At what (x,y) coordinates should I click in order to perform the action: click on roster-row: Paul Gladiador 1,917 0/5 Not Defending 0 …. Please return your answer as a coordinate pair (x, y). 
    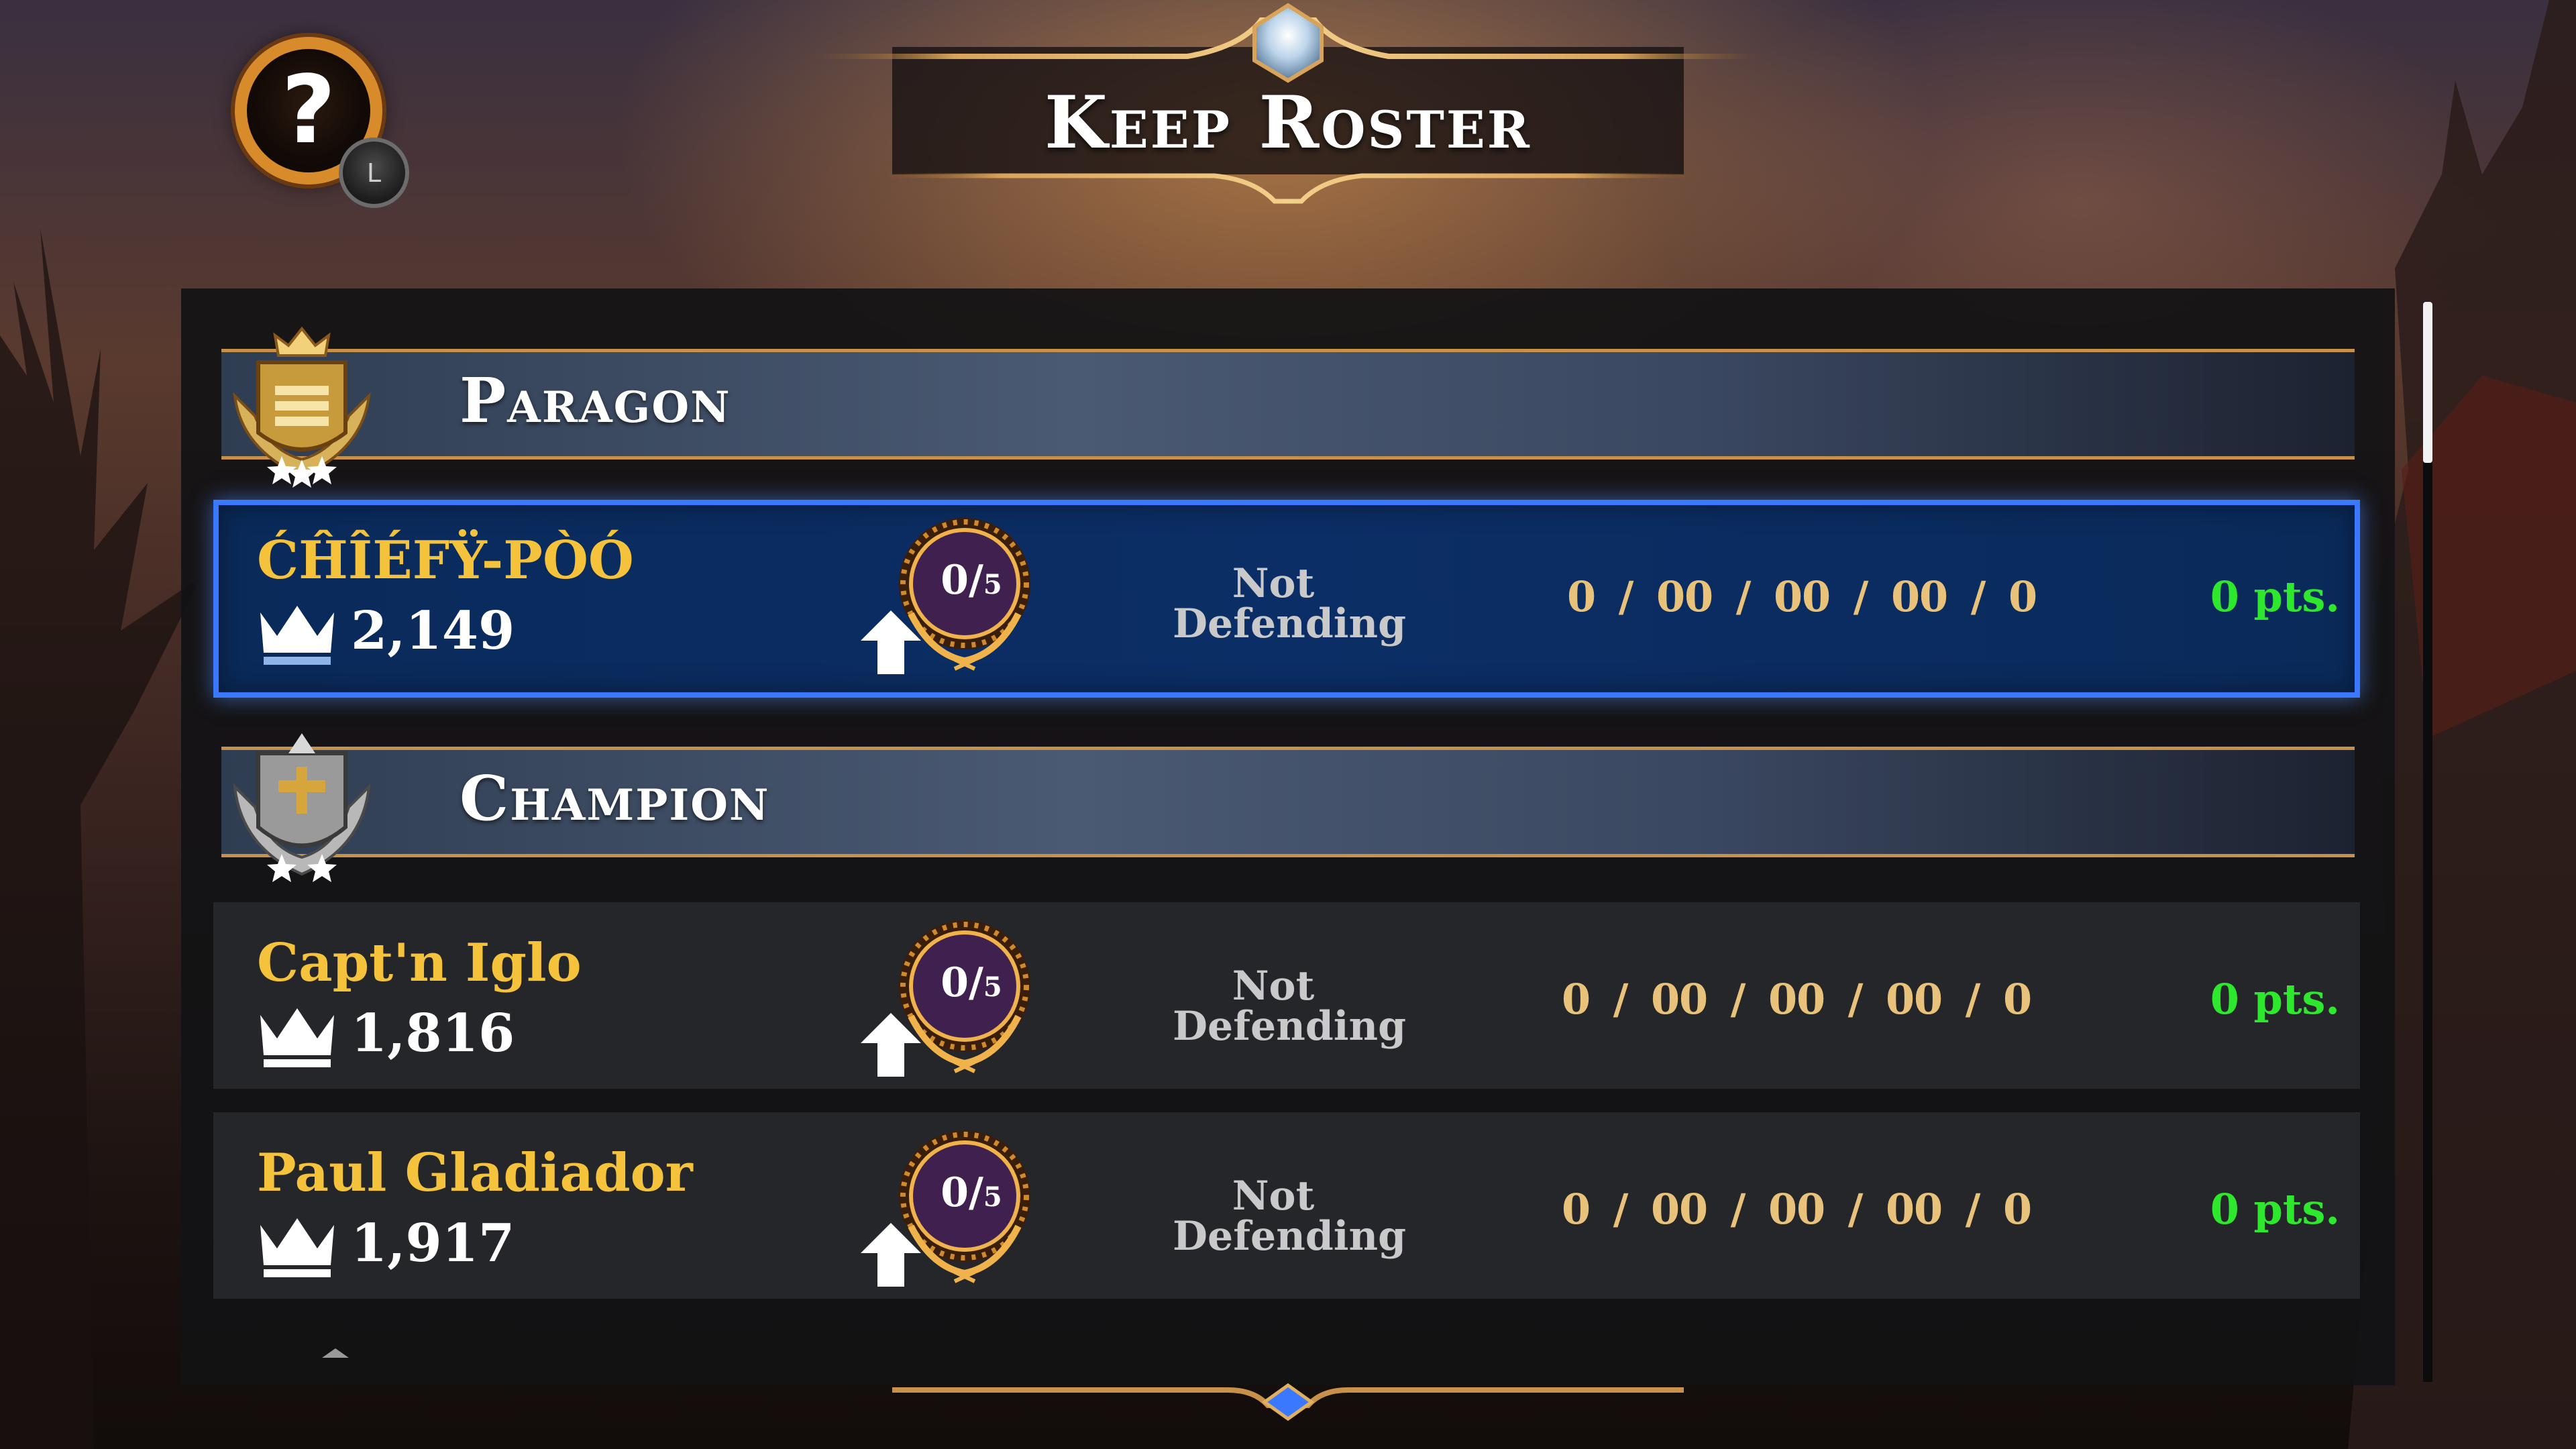
    Looking at the image, I should click on (1286, 1205).